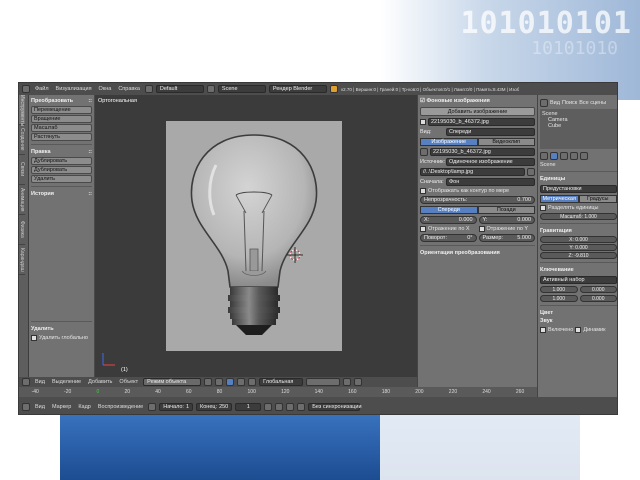 The width and height of the screenshot is (640, 480). Describe the element at coordinates (176, 406) in the screenshot. I see `start-frame-field: Начало: 1` at that location.